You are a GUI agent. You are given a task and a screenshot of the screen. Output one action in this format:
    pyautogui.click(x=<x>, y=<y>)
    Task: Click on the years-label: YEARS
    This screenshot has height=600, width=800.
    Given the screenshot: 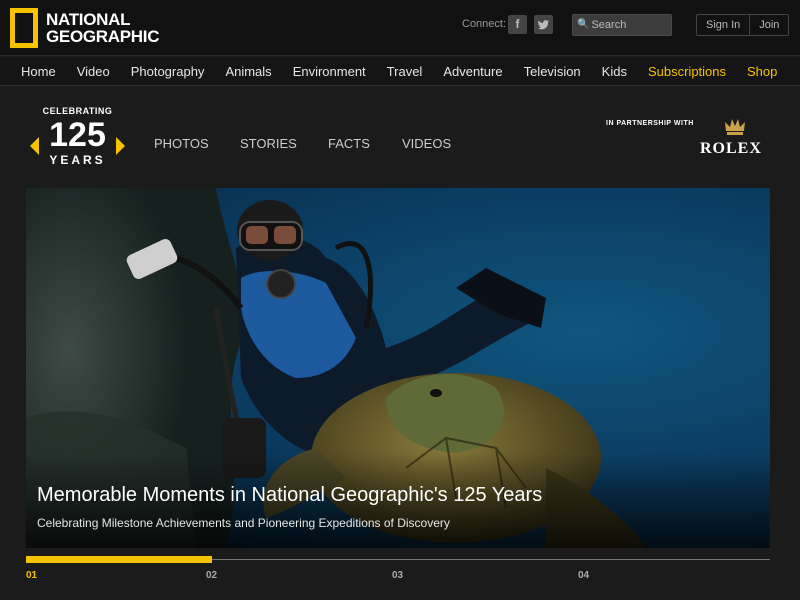 What is the action you would take?
    pyautogui.click(x=77, y=160)
    